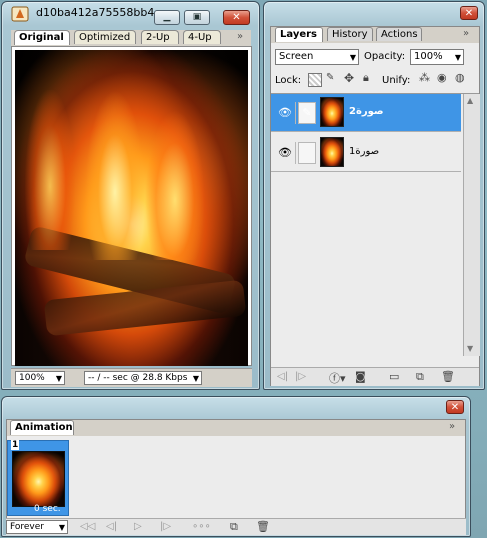 Image resolution: width=487 pixels, height=538 pixels. Describe the element at coordinates (360, 376) in the screenshot. I see `add-mask-icon: ◙` at that location.